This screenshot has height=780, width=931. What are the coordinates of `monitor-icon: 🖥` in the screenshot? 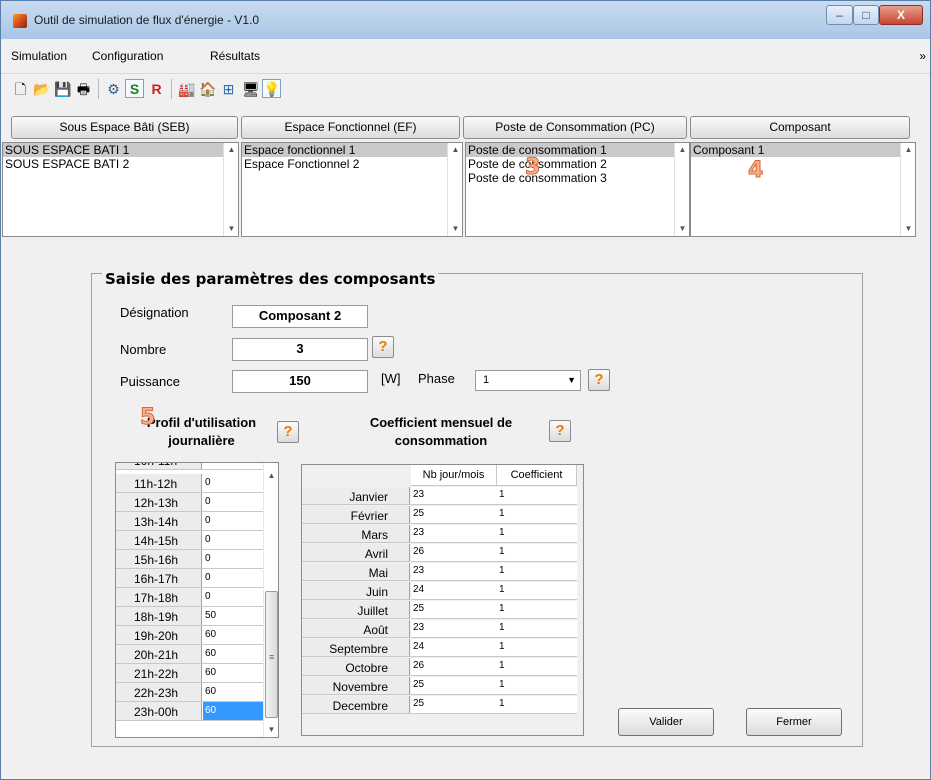 It's located at (250, 88).